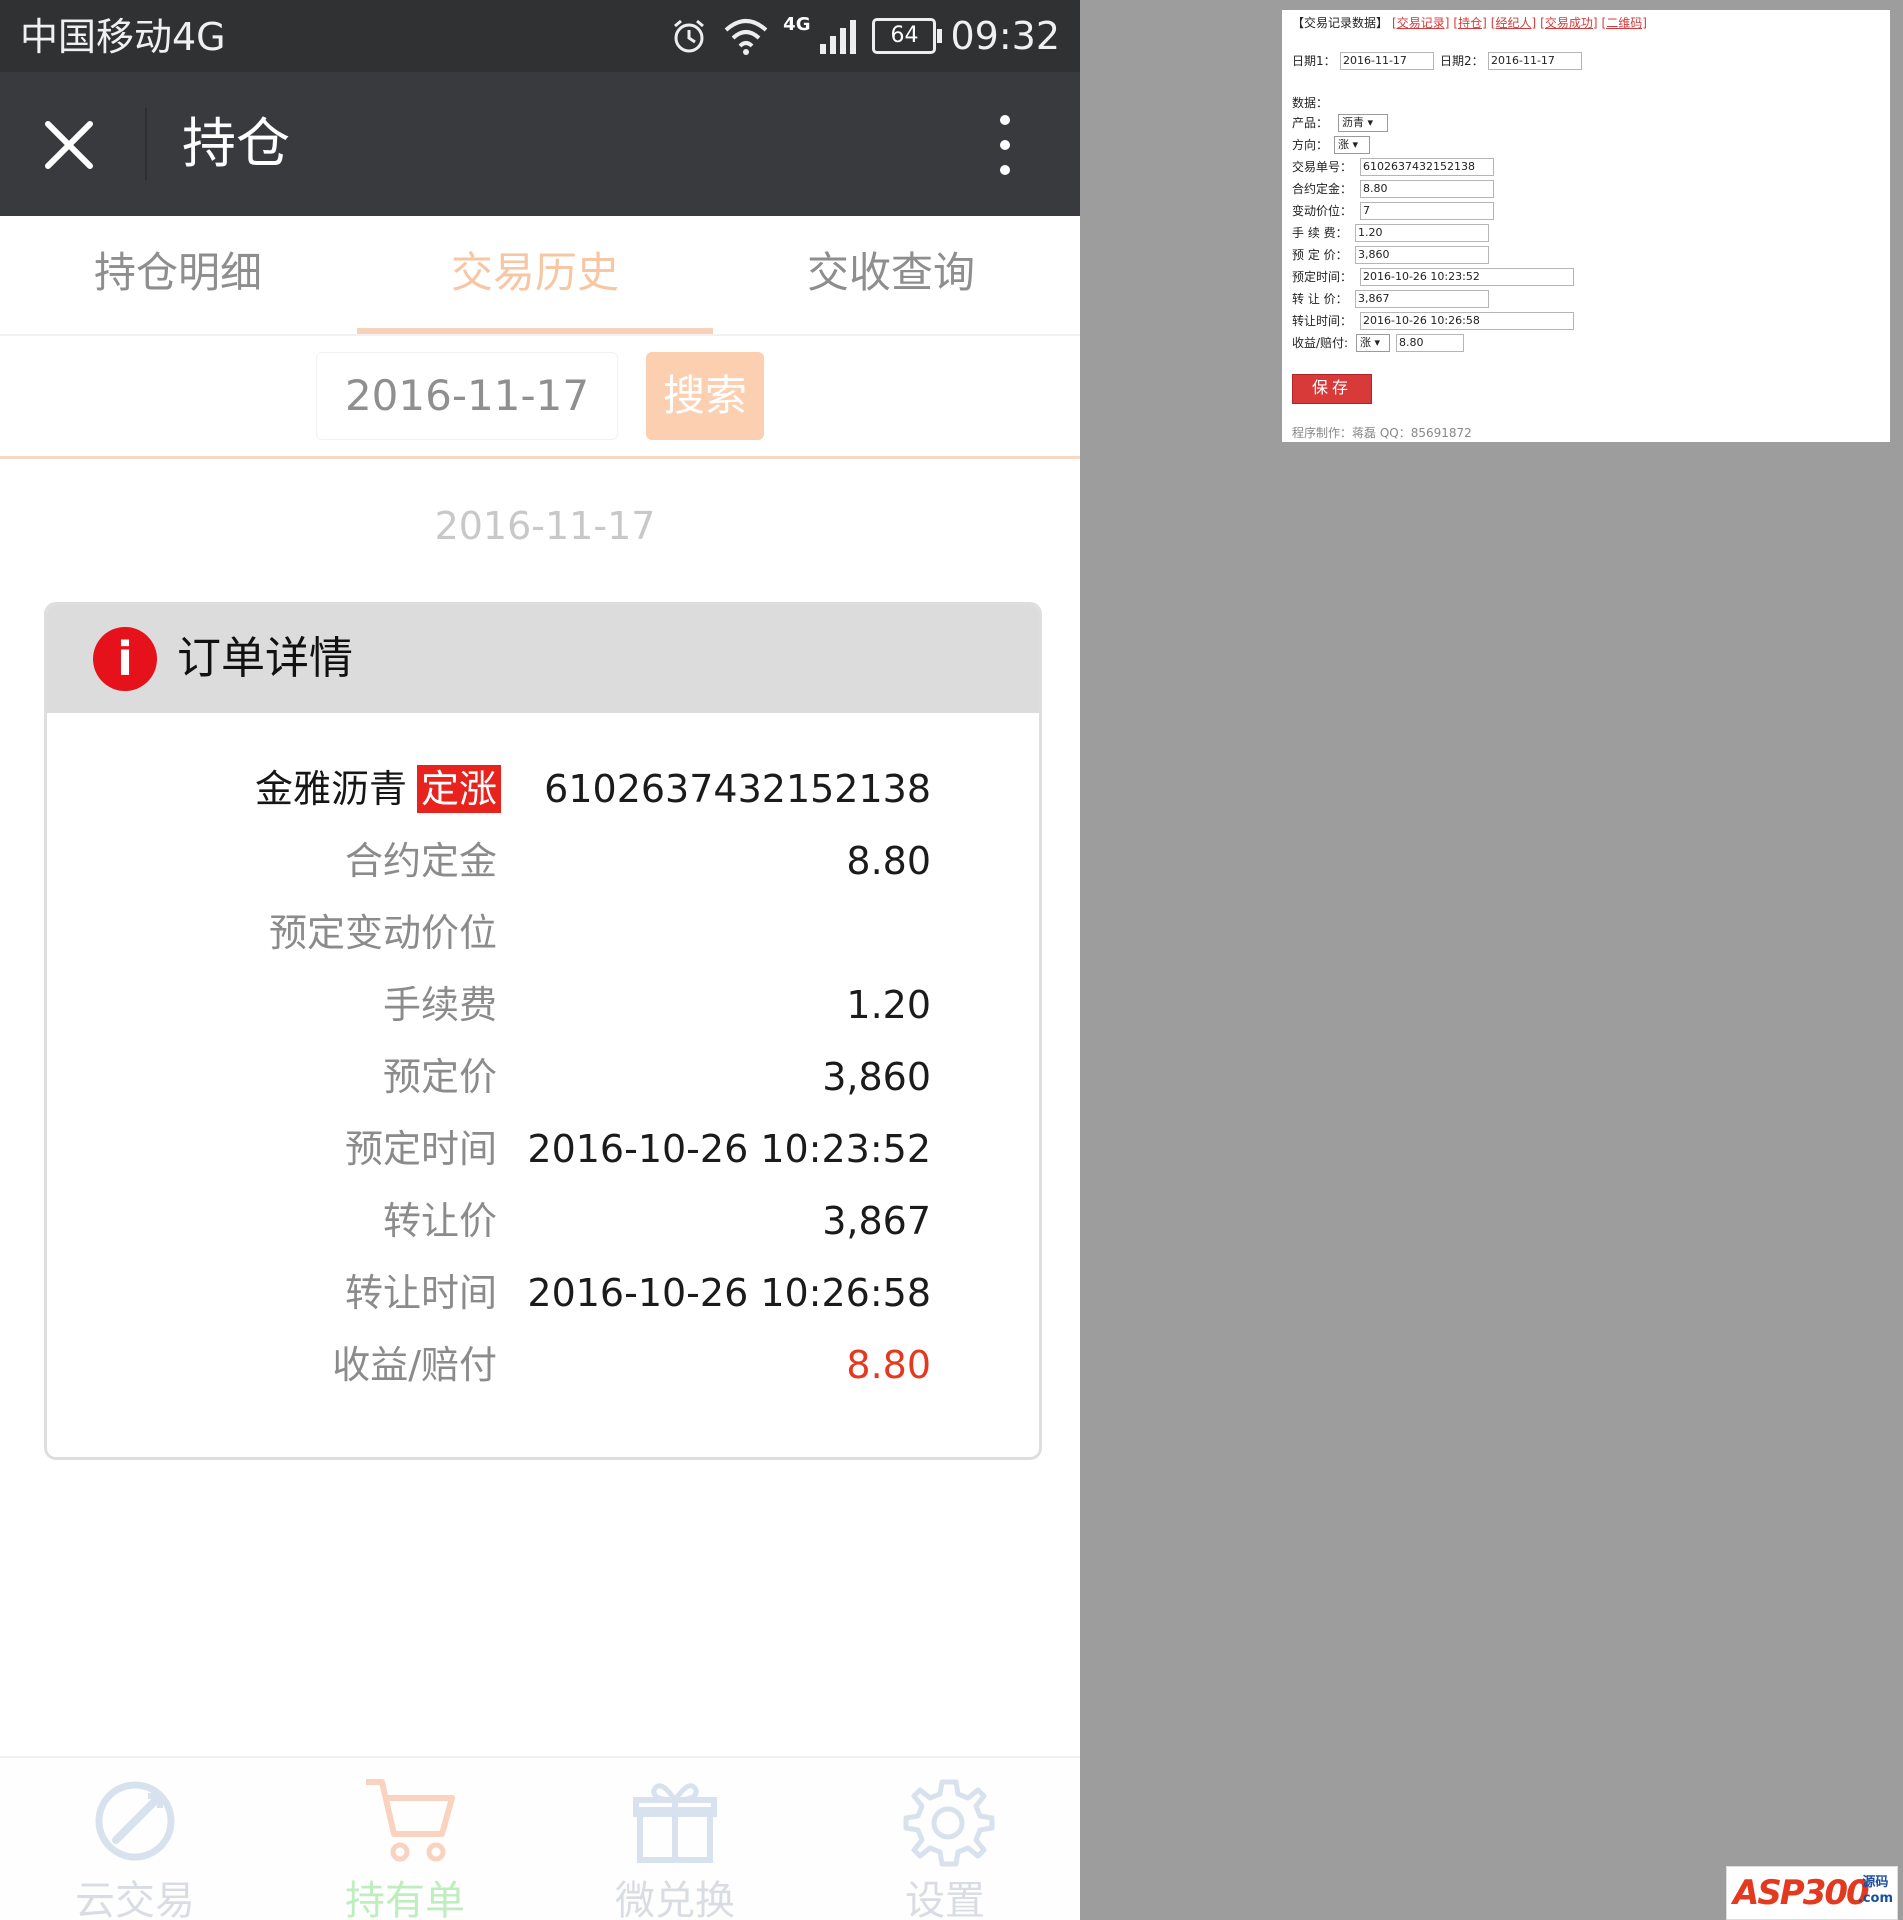 The height and width of the screenshot is (1920, 1903). What do you see at coordinates (414, 1365) in the screenshot?
I see `detail-label: 收益/赔付` at bounding box center [414, 1365].